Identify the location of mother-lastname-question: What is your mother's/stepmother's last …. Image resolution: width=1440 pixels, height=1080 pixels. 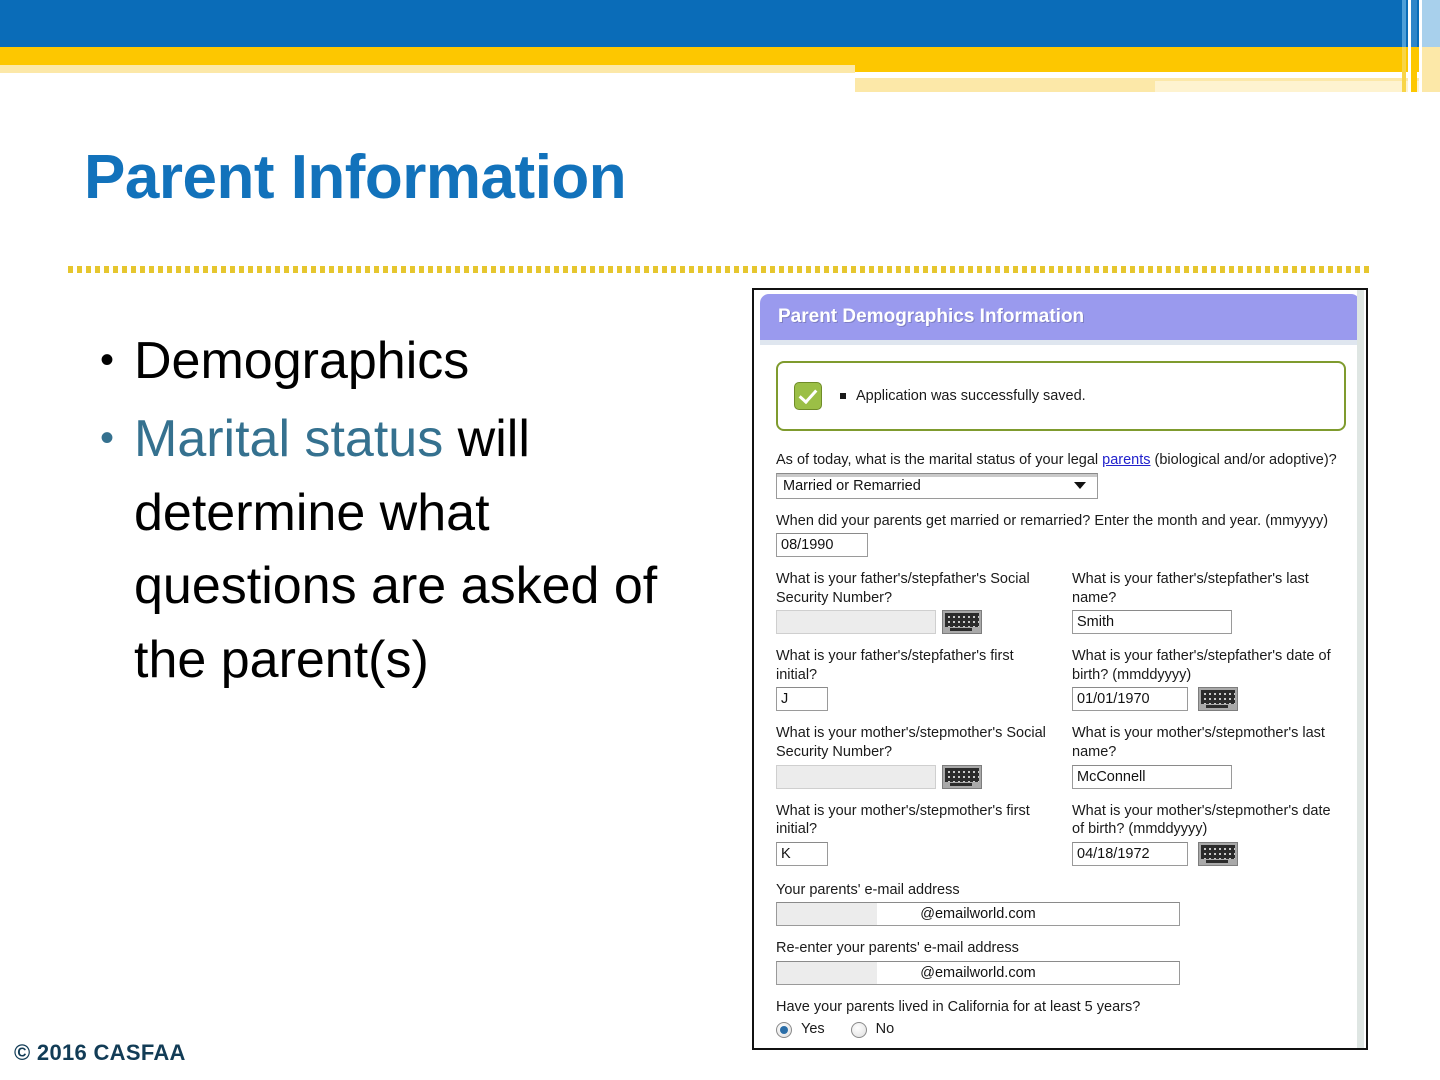
(1198, 742).